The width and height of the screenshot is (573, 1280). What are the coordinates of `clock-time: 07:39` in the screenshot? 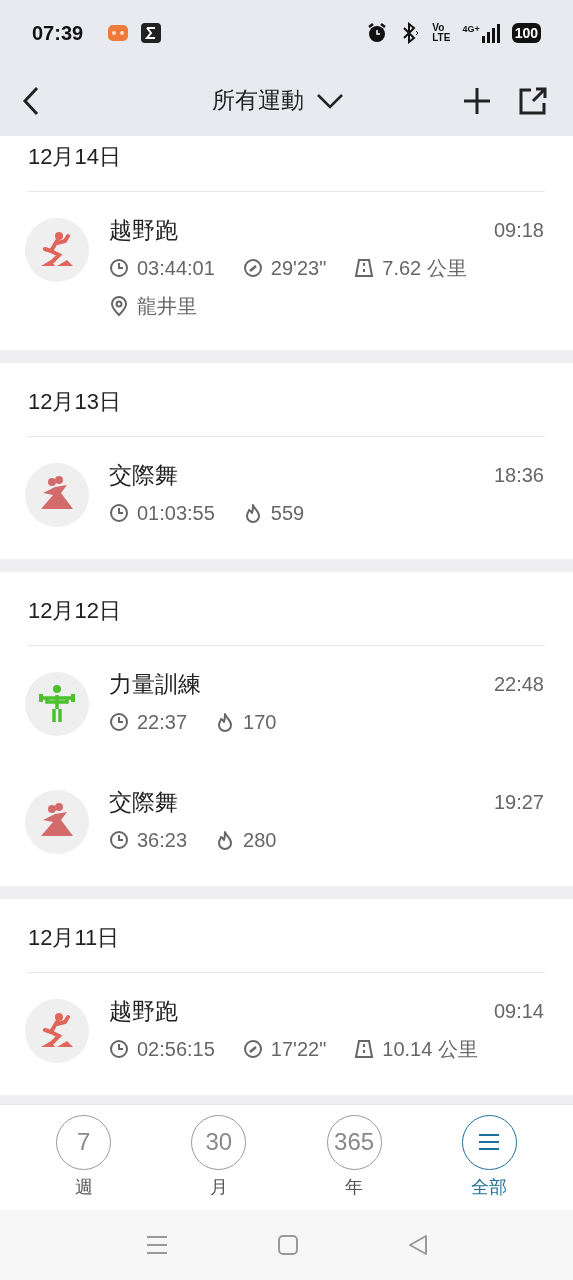 It's located at (58, 33).